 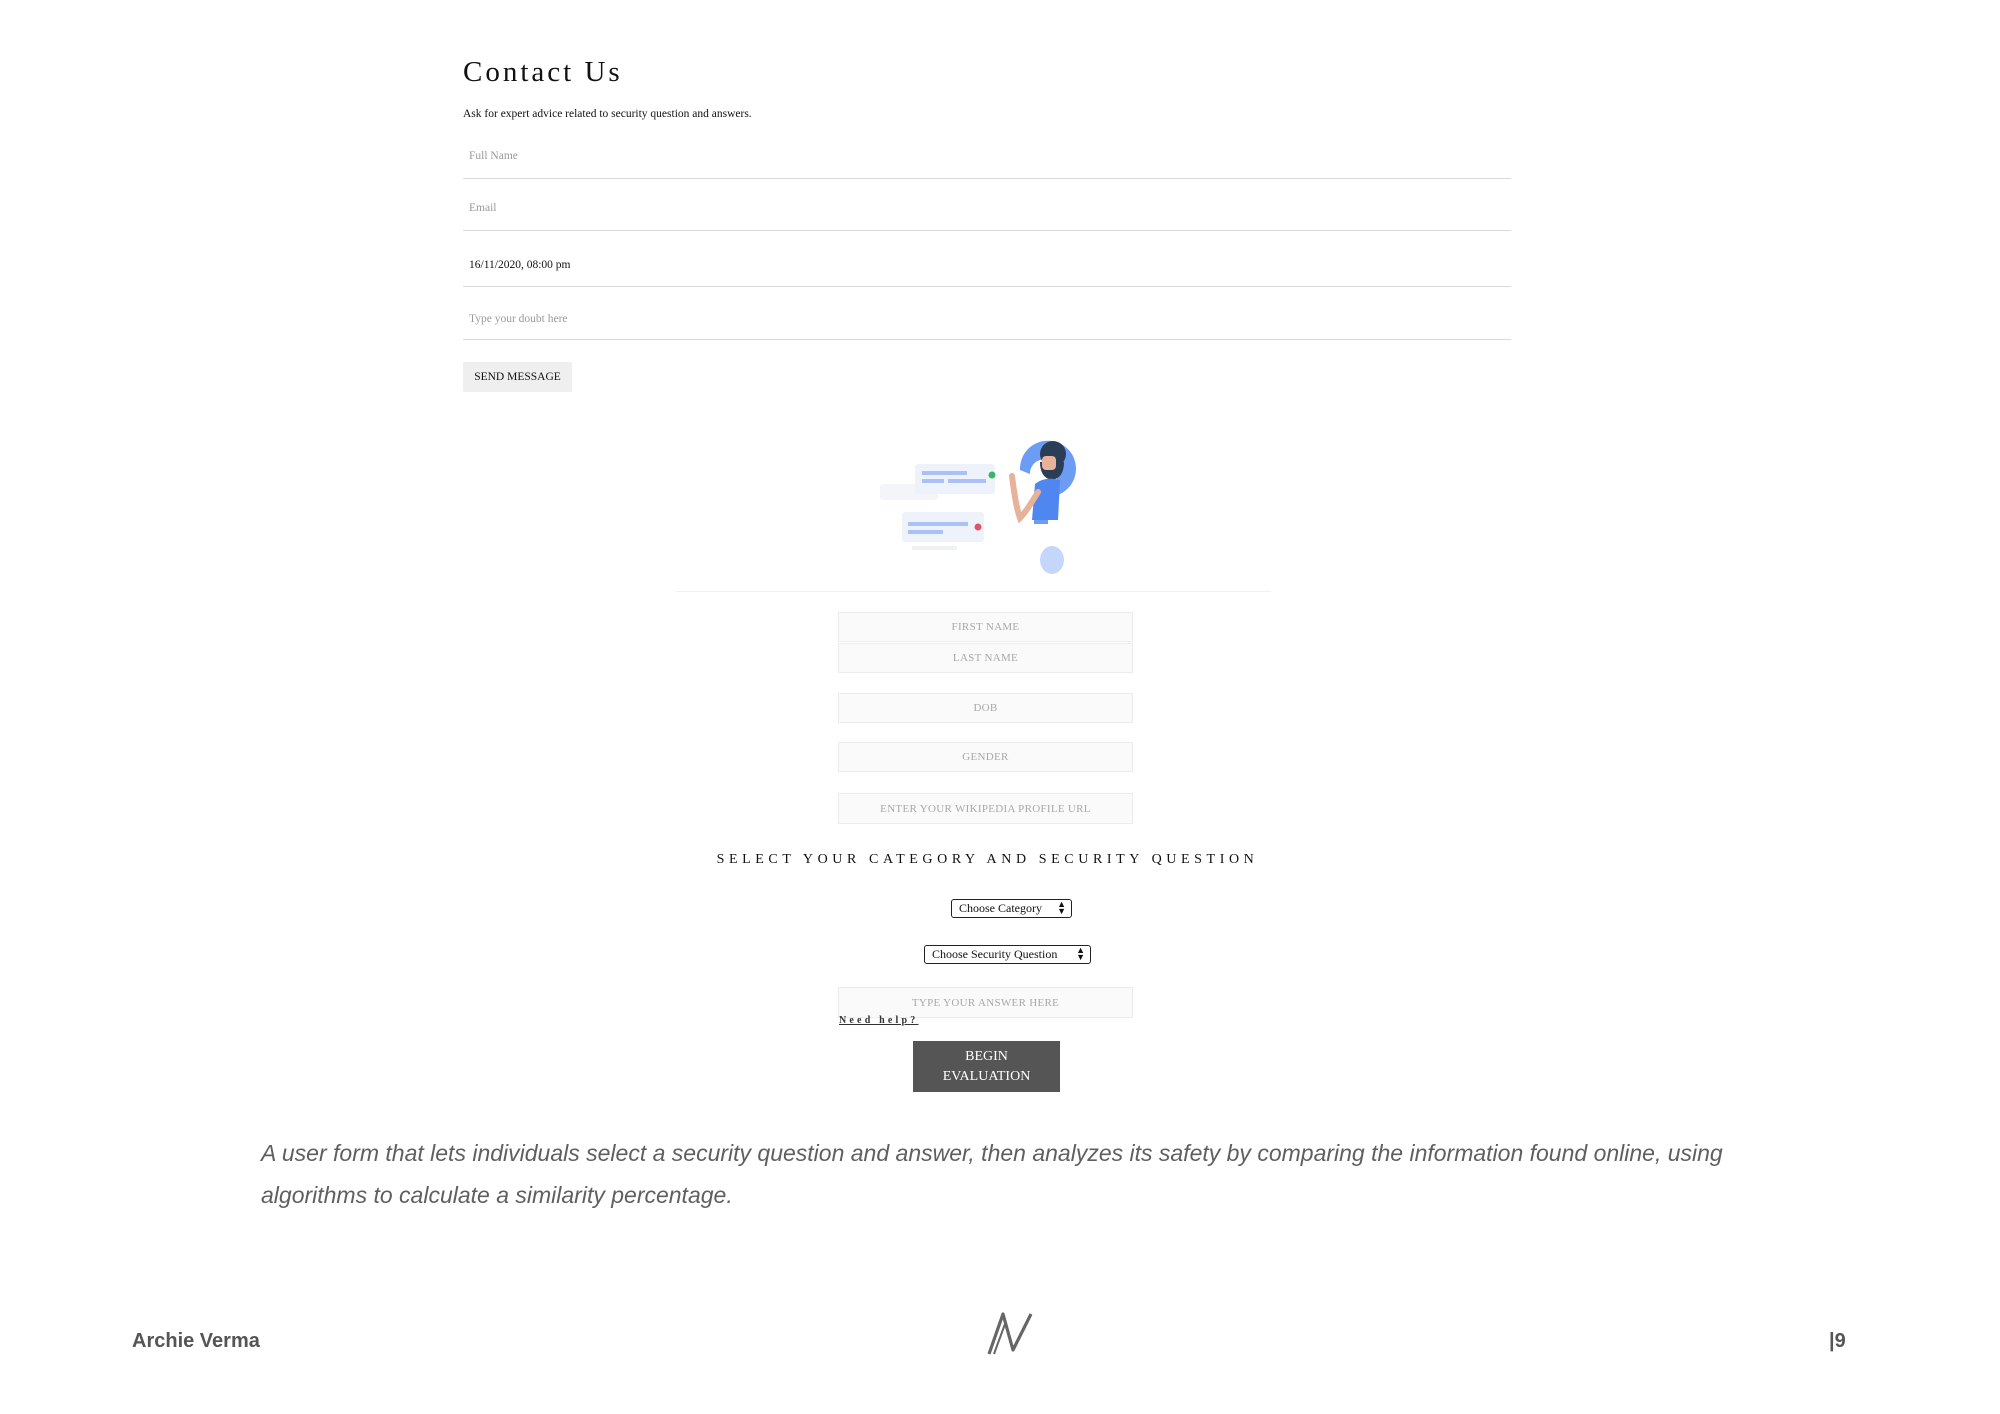 I want to click on doubt-input, so click(x=987, y=319).